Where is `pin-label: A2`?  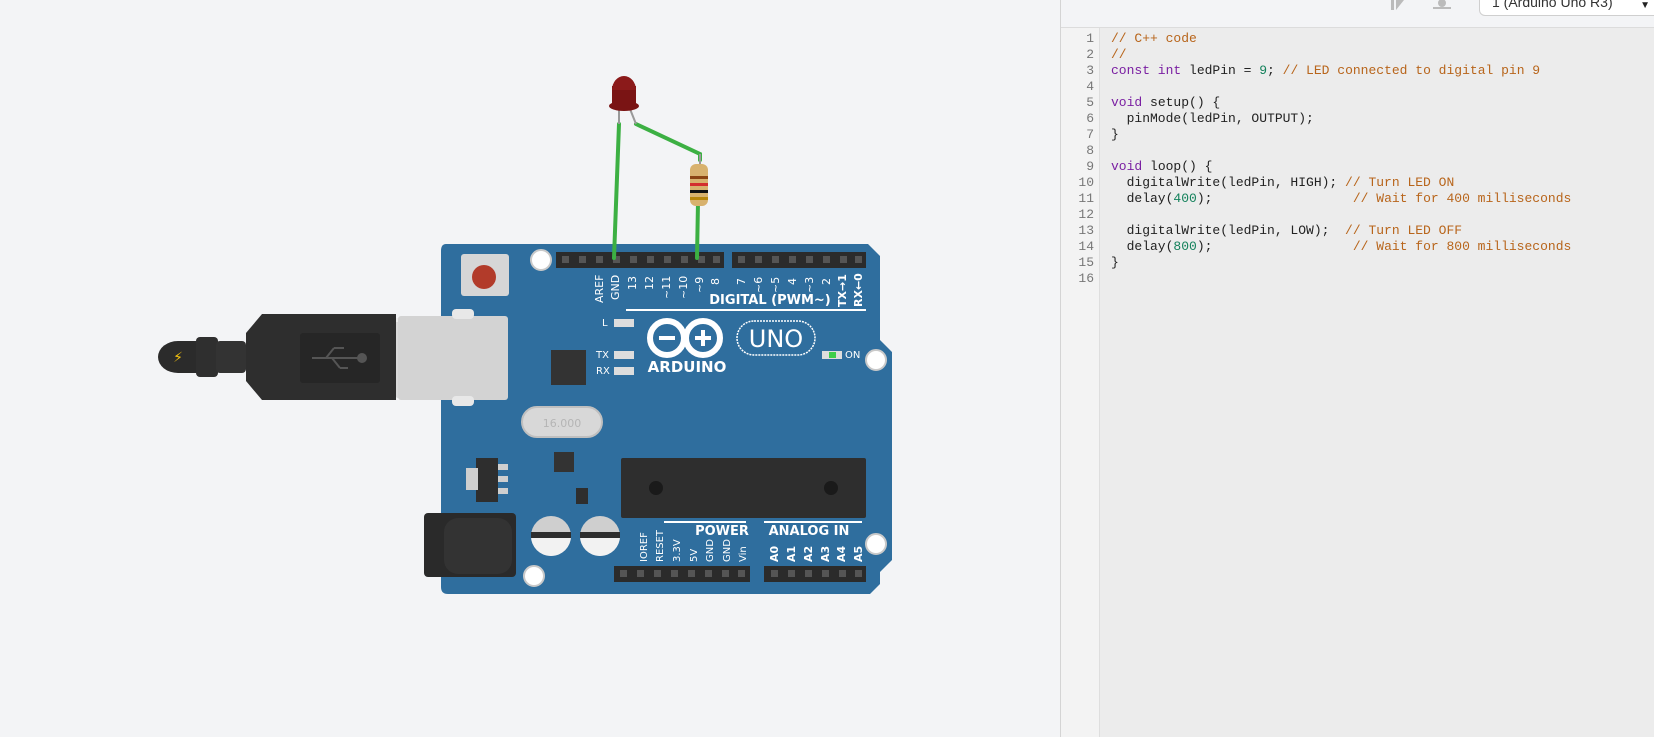 pin-label: A2 is located at coordinates (808, 554).